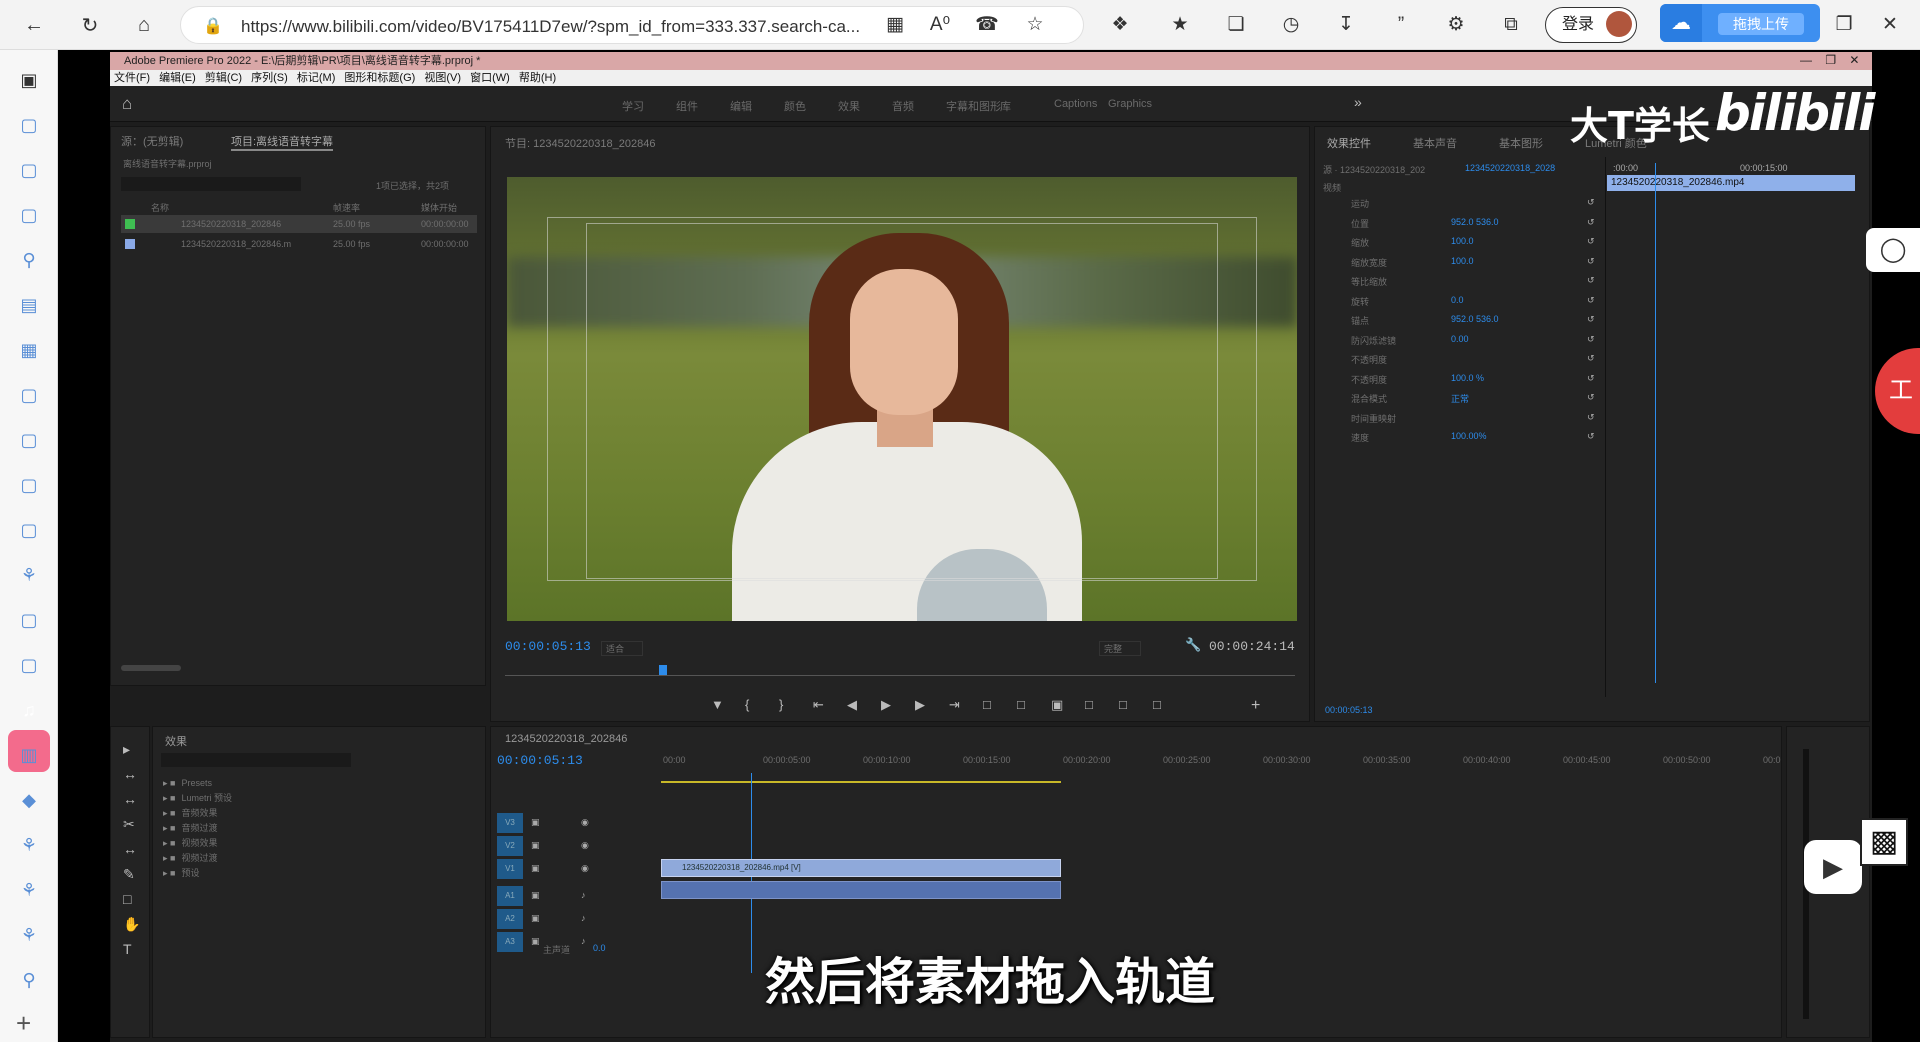 This screenshot has width=1920, height=1042. What do you see at coordinates (1075, 104) in the screenshot?
I see `workspace-tab: Captions` at bounding box center [1075, 104].